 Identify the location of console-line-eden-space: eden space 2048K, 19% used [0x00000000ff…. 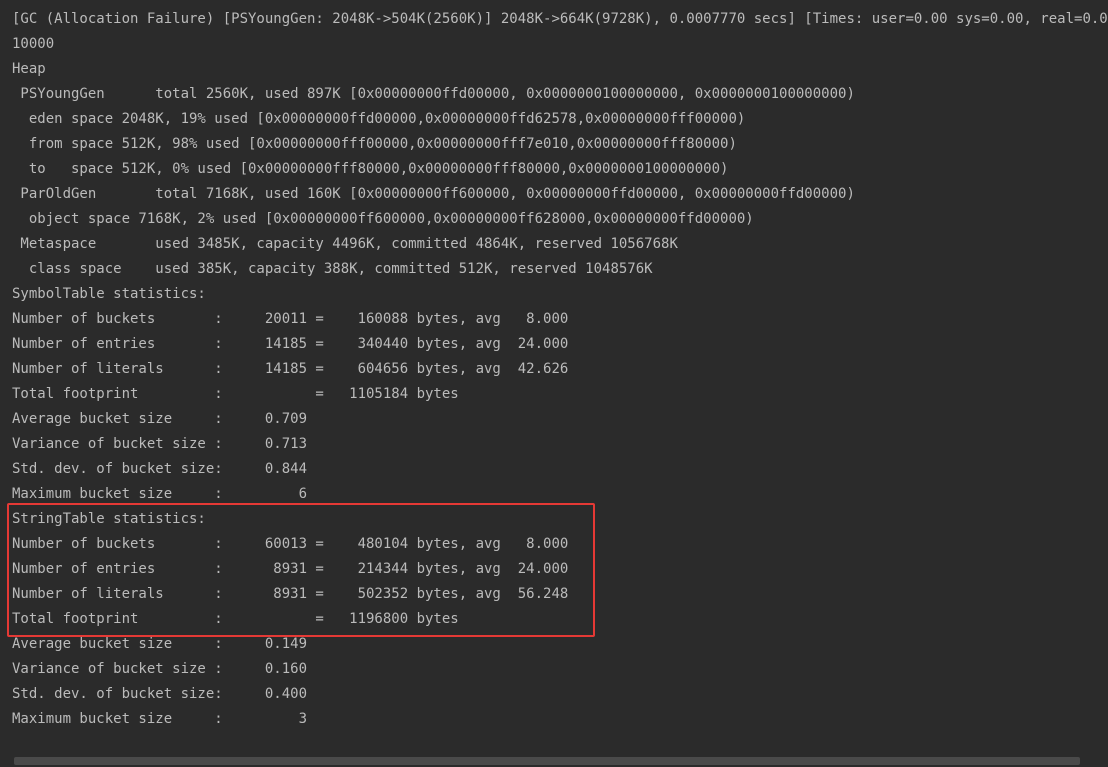
(379, 119).